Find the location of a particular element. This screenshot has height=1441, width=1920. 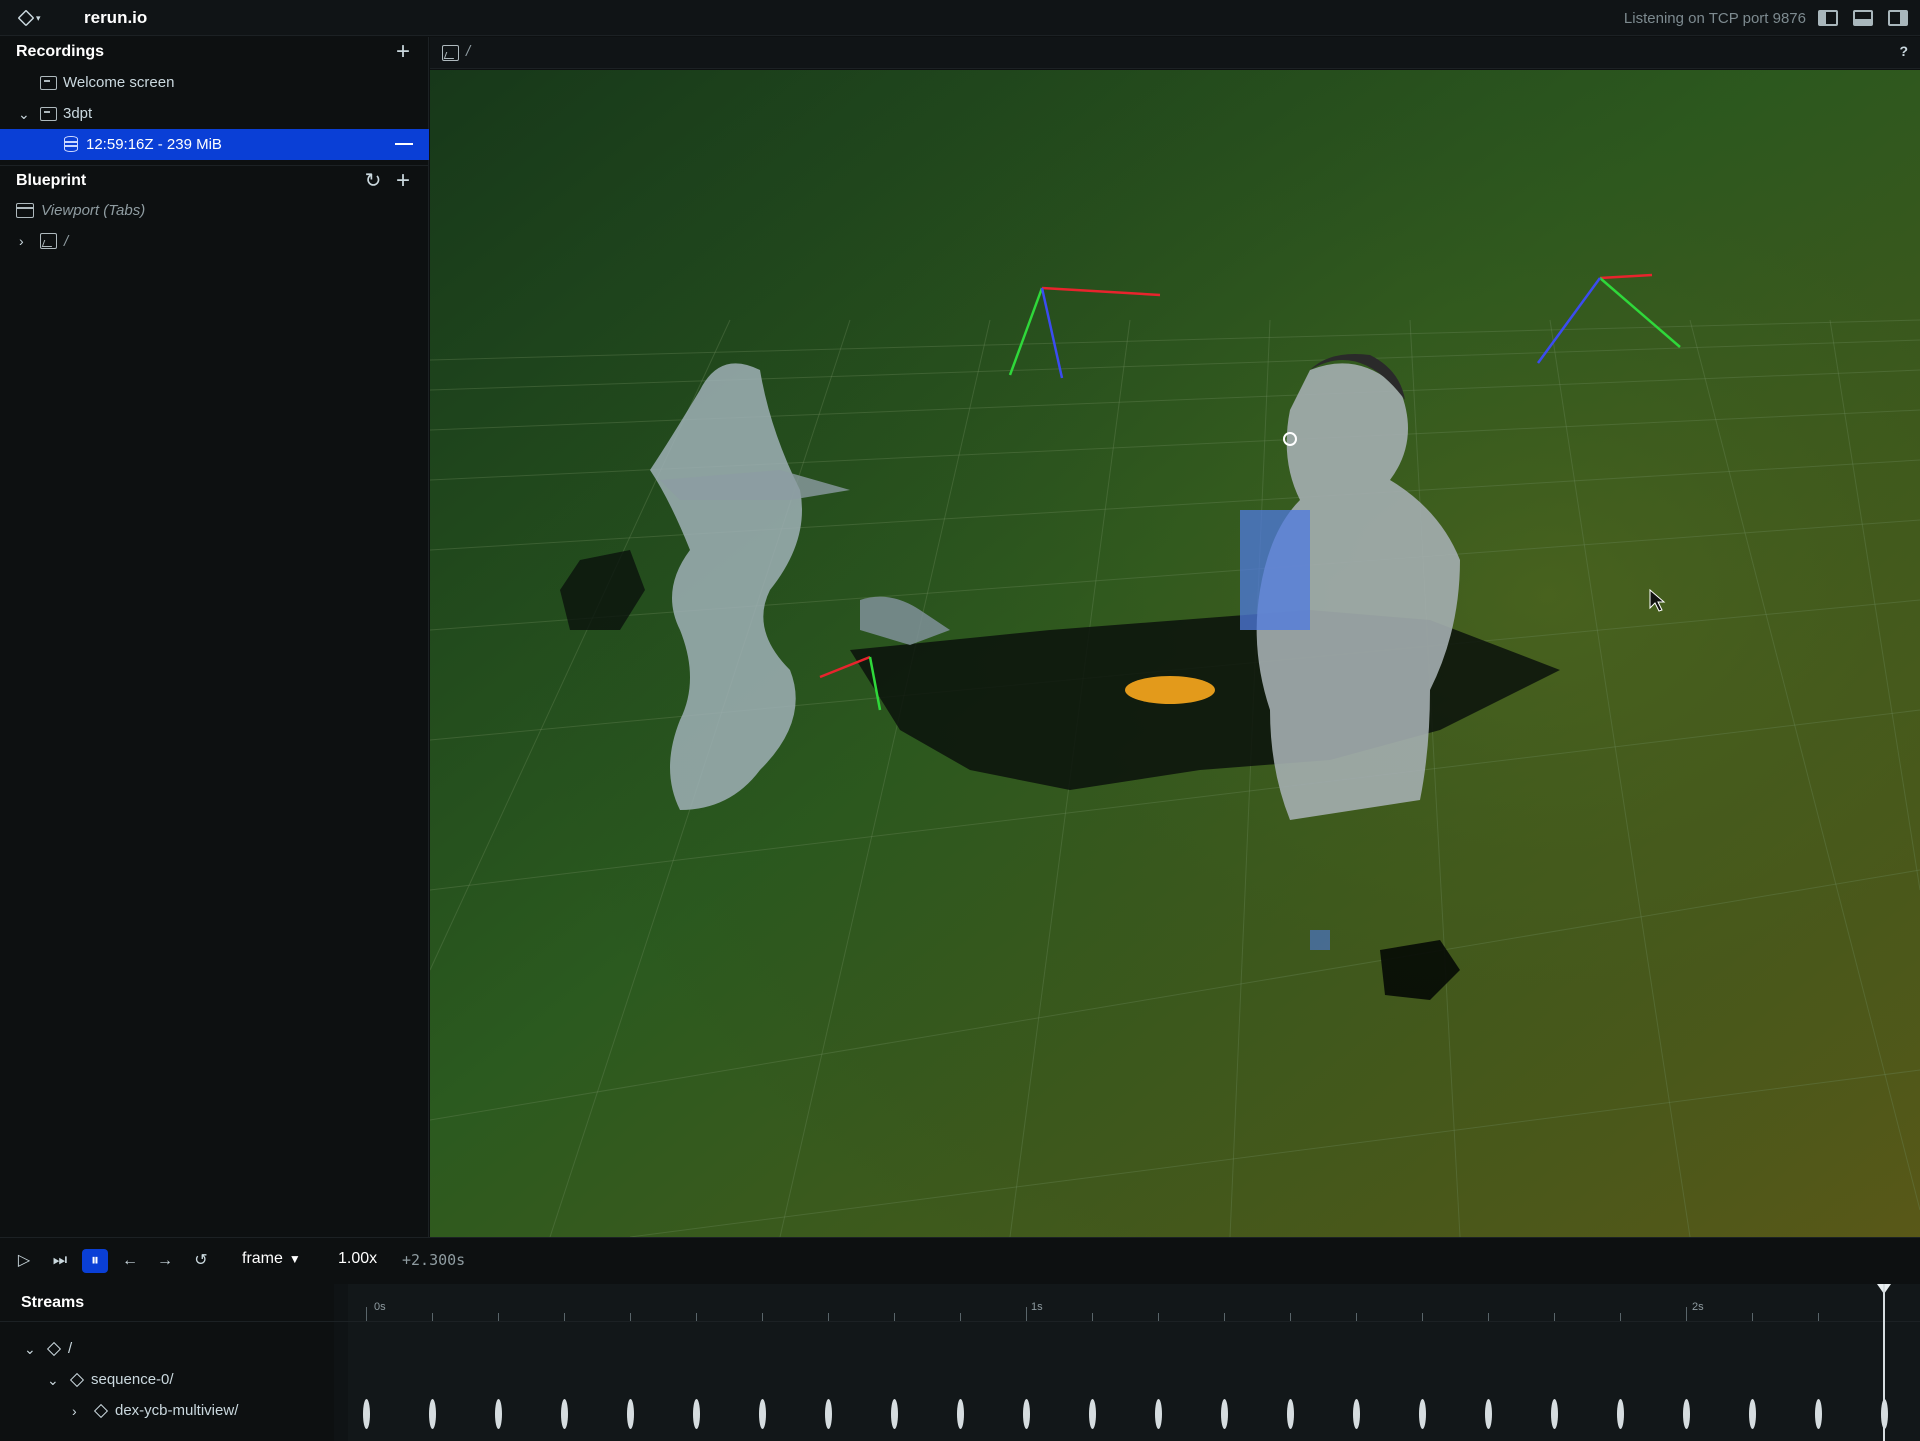

add-space-view-button: + is located at coordinates (403, 181).